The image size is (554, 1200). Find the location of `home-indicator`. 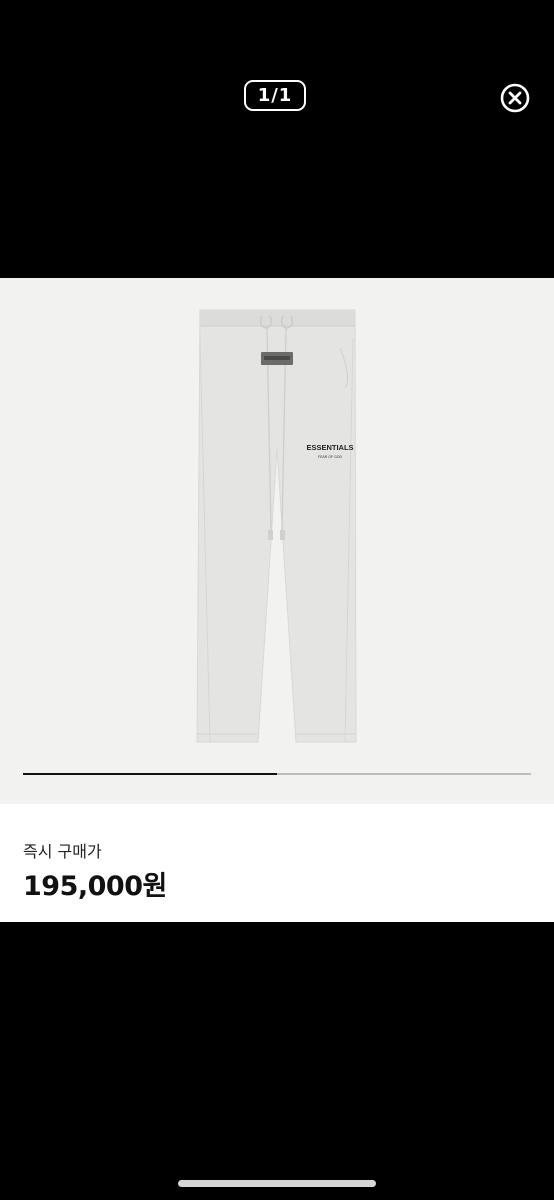

home-indicator is located at coordinates (277, 1183).